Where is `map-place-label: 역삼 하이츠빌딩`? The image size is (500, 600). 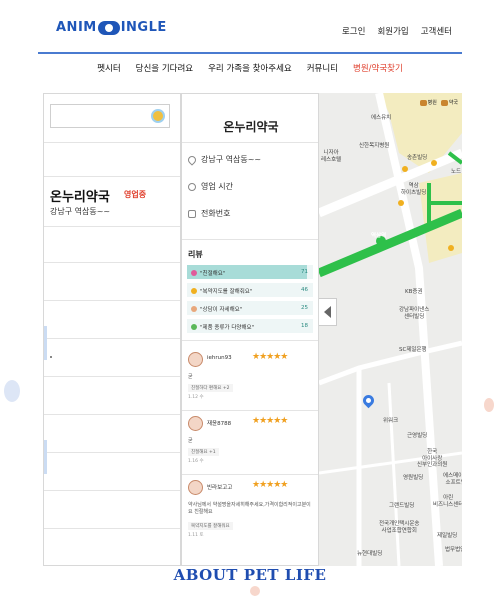 map-place-label: 역삼 하이츠빌딩 is located at coordinates (413, 189).